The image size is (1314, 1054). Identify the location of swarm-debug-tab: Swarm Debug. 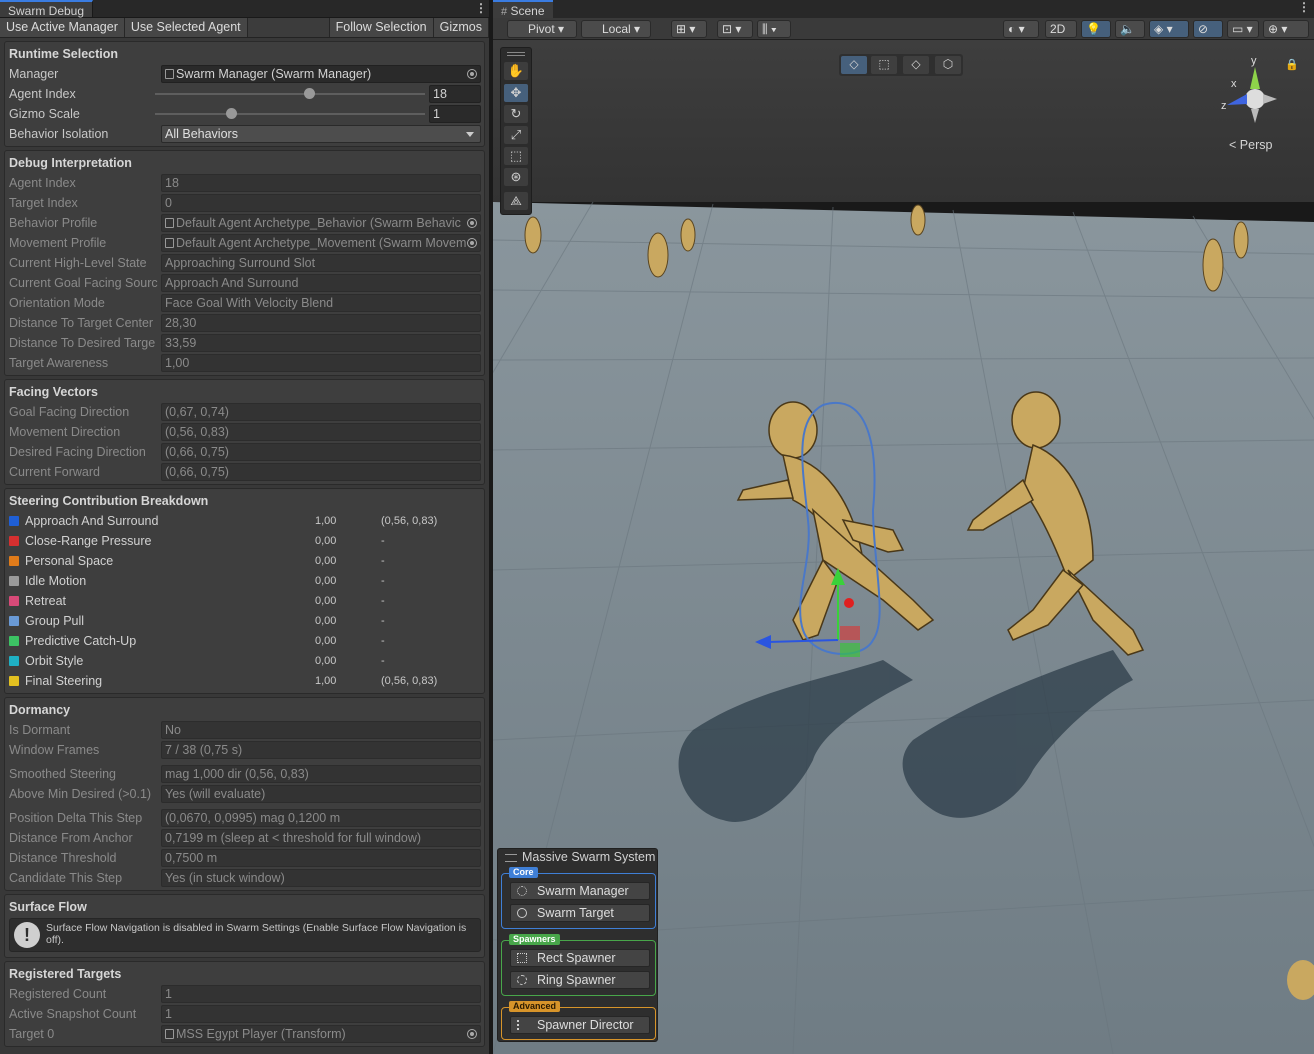
(47, 9).